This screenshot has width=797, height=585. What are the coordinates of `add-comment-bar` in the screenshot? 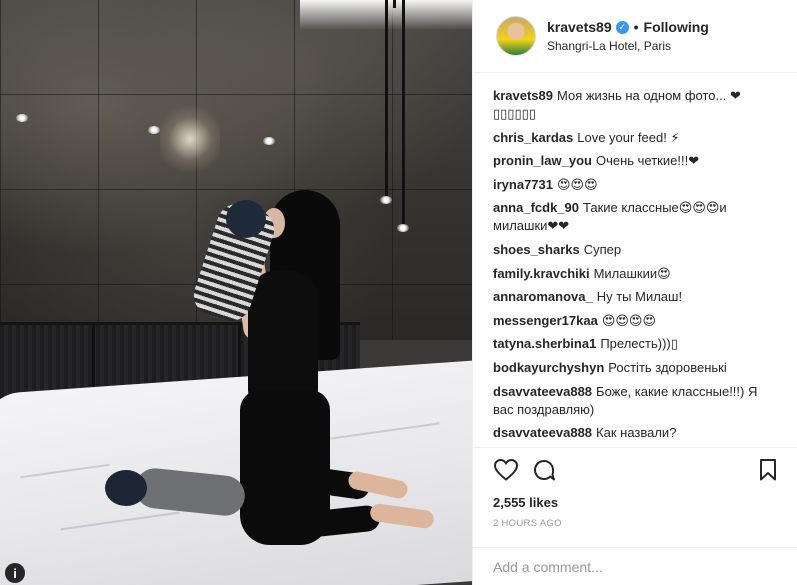 It's located at (635, 566).